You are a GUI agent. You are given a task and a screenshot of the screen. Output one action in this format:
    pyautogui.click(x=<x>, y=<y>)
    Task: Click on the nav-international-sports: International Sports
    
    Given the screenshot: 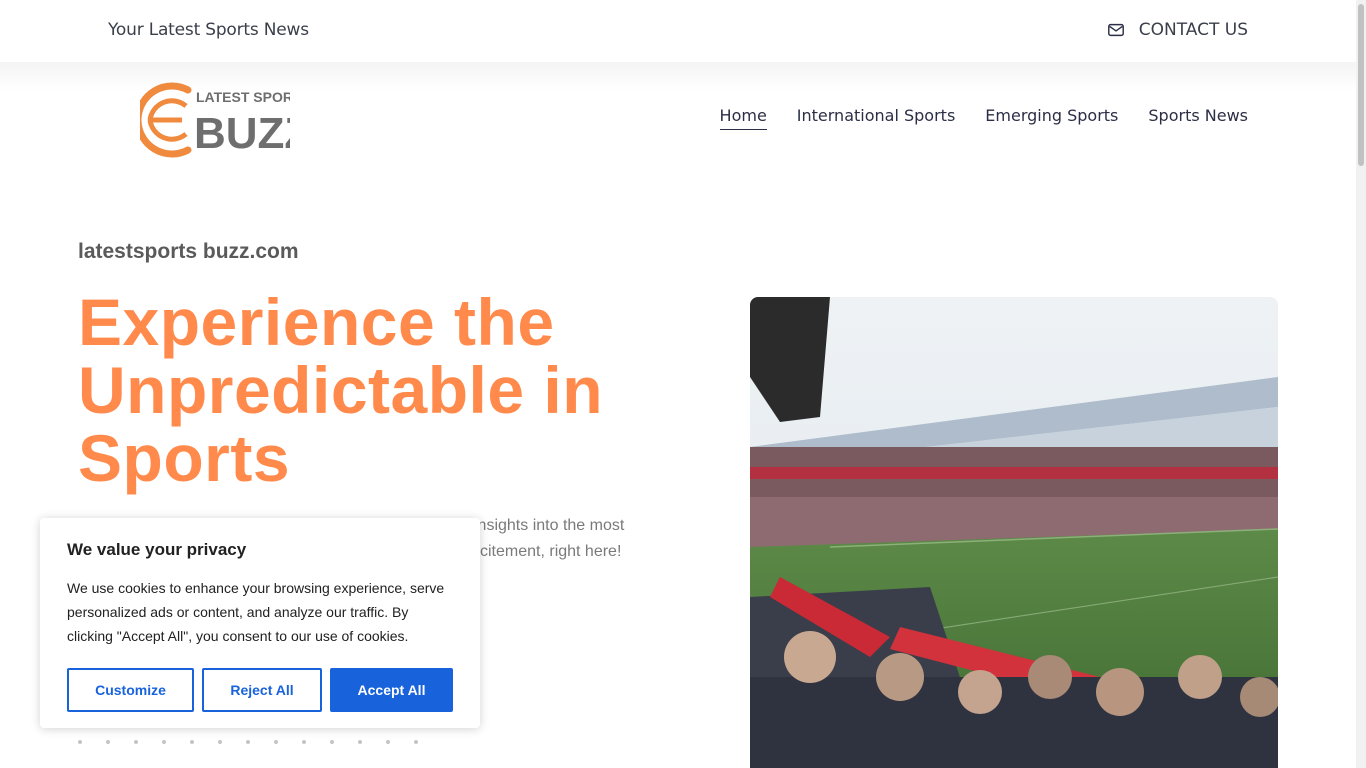 What is the action you would take?
    pyautogui.click(x=876, y=118)
    